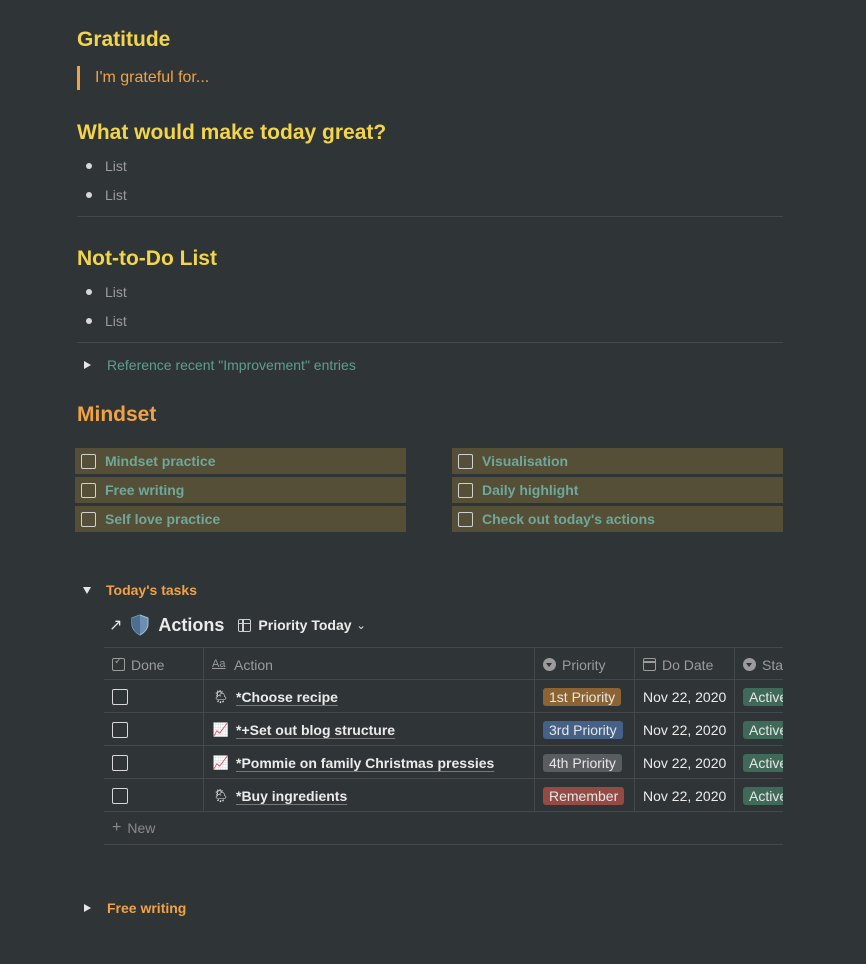  Describe the element at coordinates (759, 664) in the screenshot. I see `column-header-status: Sta` at that location.